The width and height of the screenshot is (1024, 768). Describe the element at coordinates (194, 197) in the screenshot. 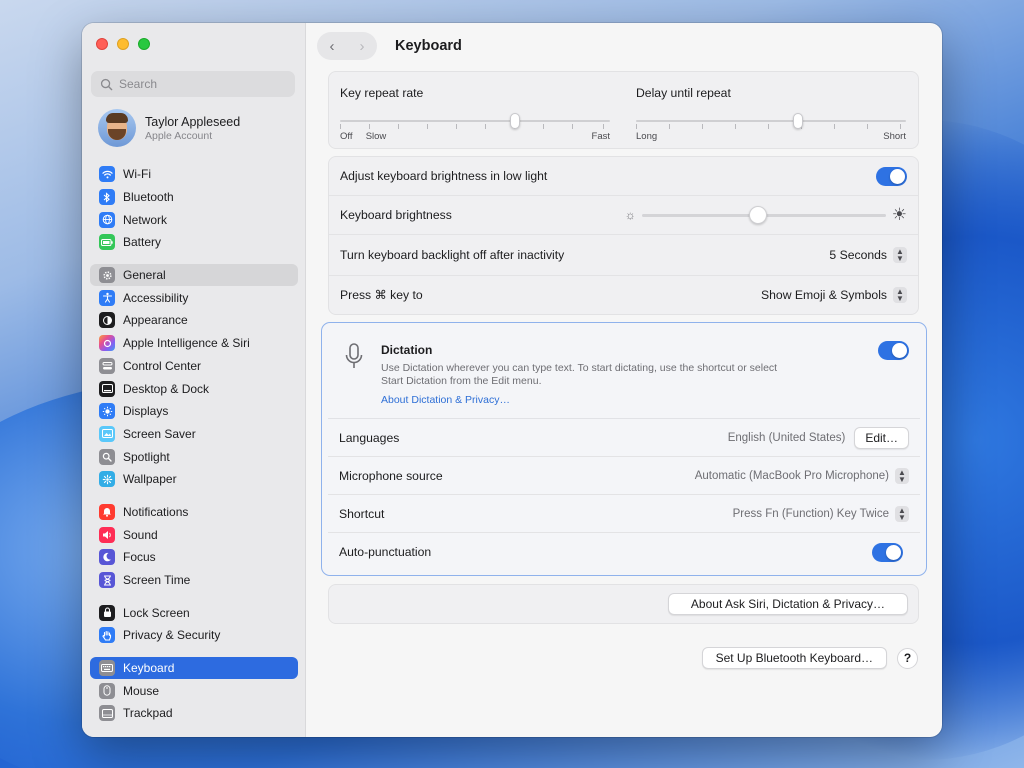

I see `sidebar-item-bluetooth: Bluetooth` at that location.